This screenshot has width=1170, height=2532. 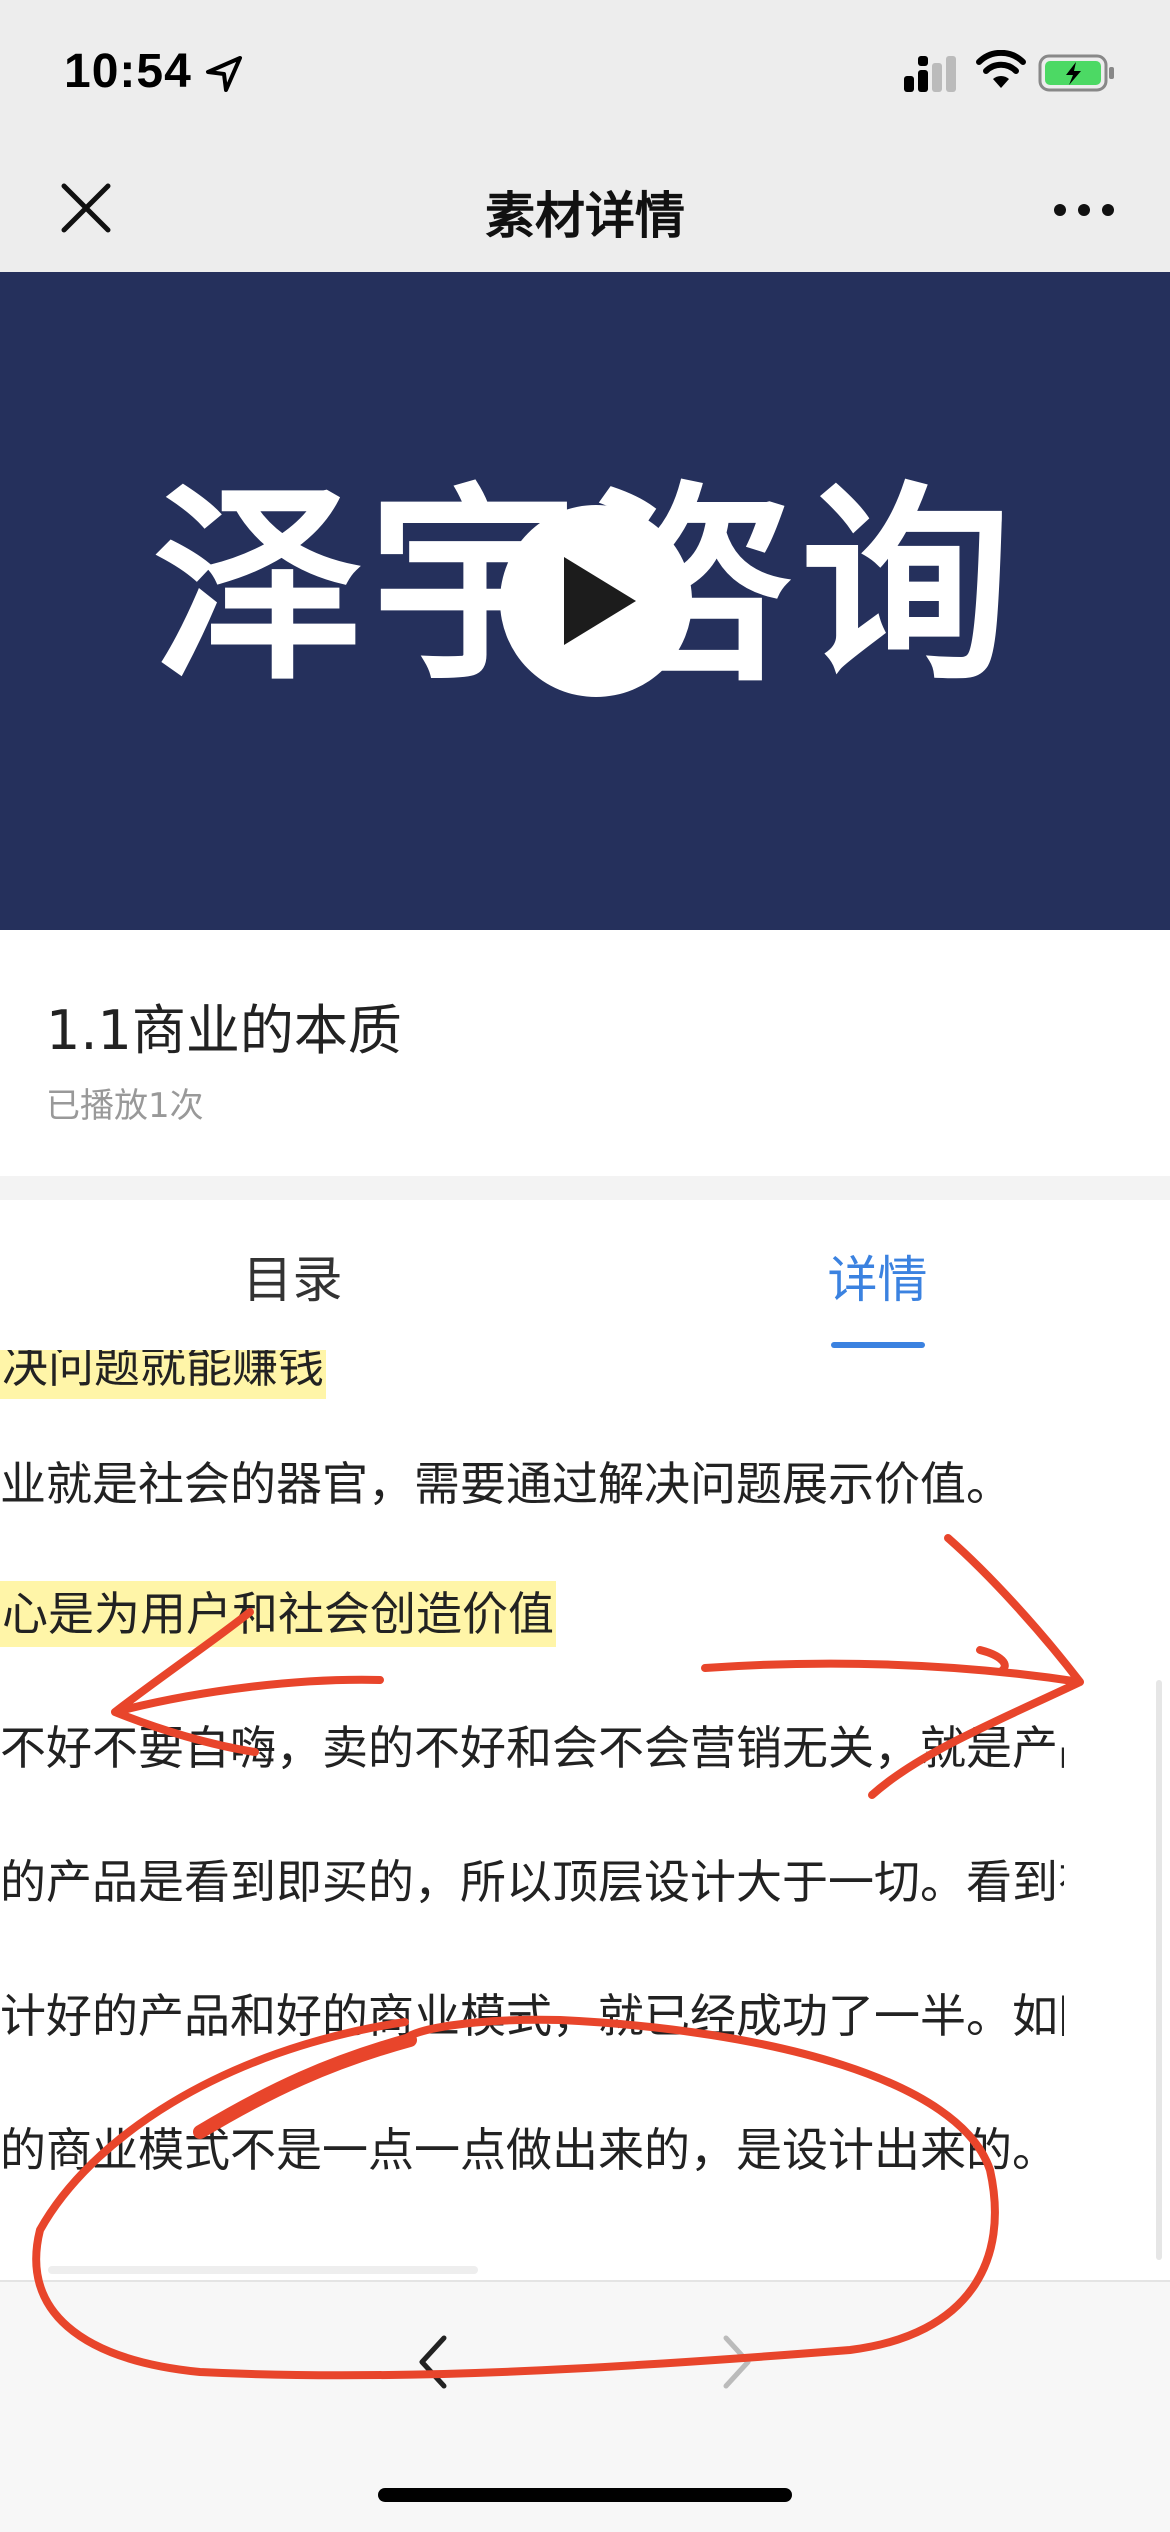 I want to click on nav-bar: 素材详情, so click(x=585, y=211).